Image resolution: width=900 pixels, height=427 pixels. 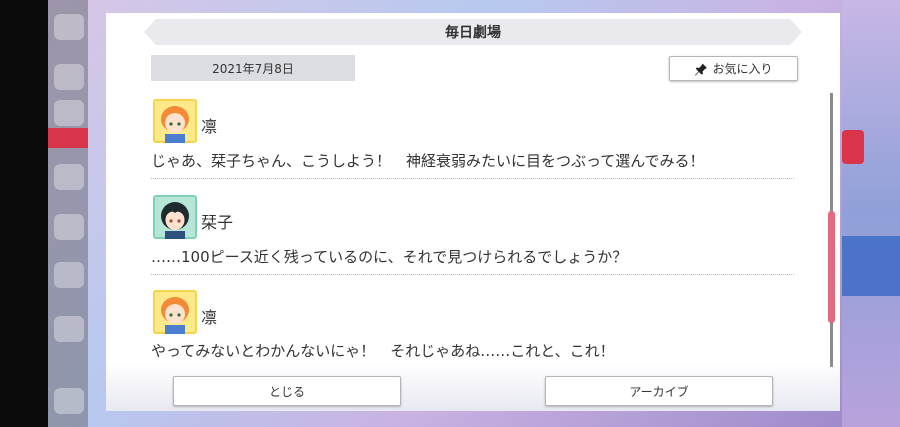 What do you see at coordinates (472, 236) in the screenshot?
I see `dialogue-entry: 栞子 ……100ピース近く残っているのに、それで見つけられるでしょうか？` at bounding box center [472, 236].